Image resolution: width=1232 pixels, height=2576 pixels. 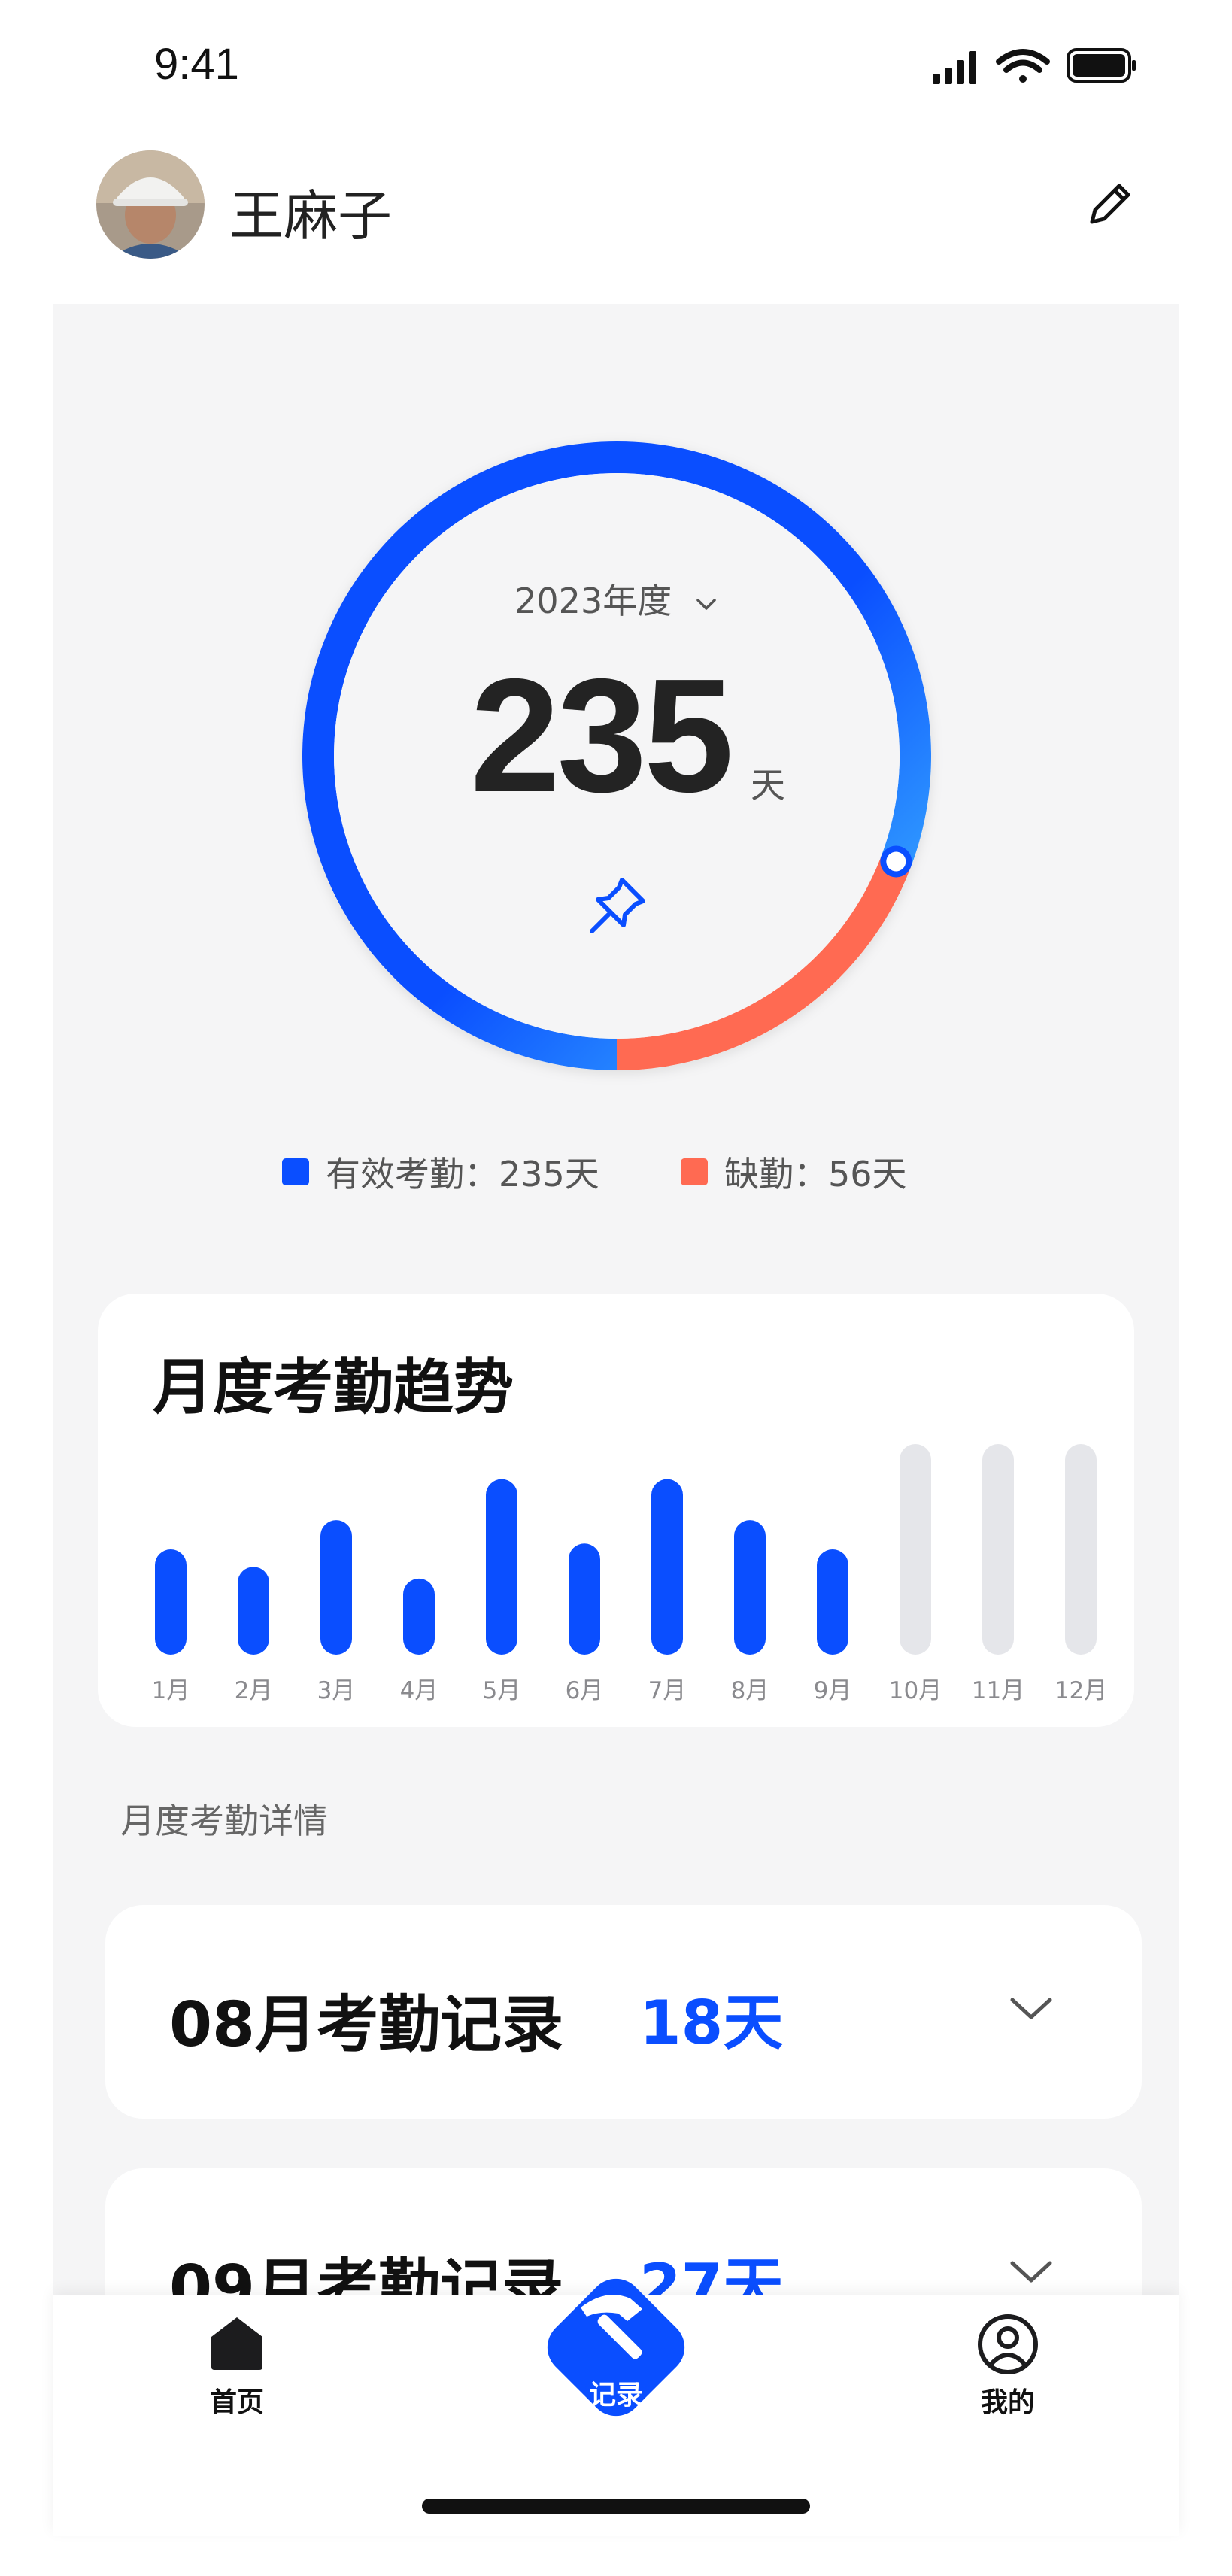 What do you see at coordinates (916, 1690) in the screenshot?
I see `month-tick-label: 10月` at bounding box center [916, 1690].